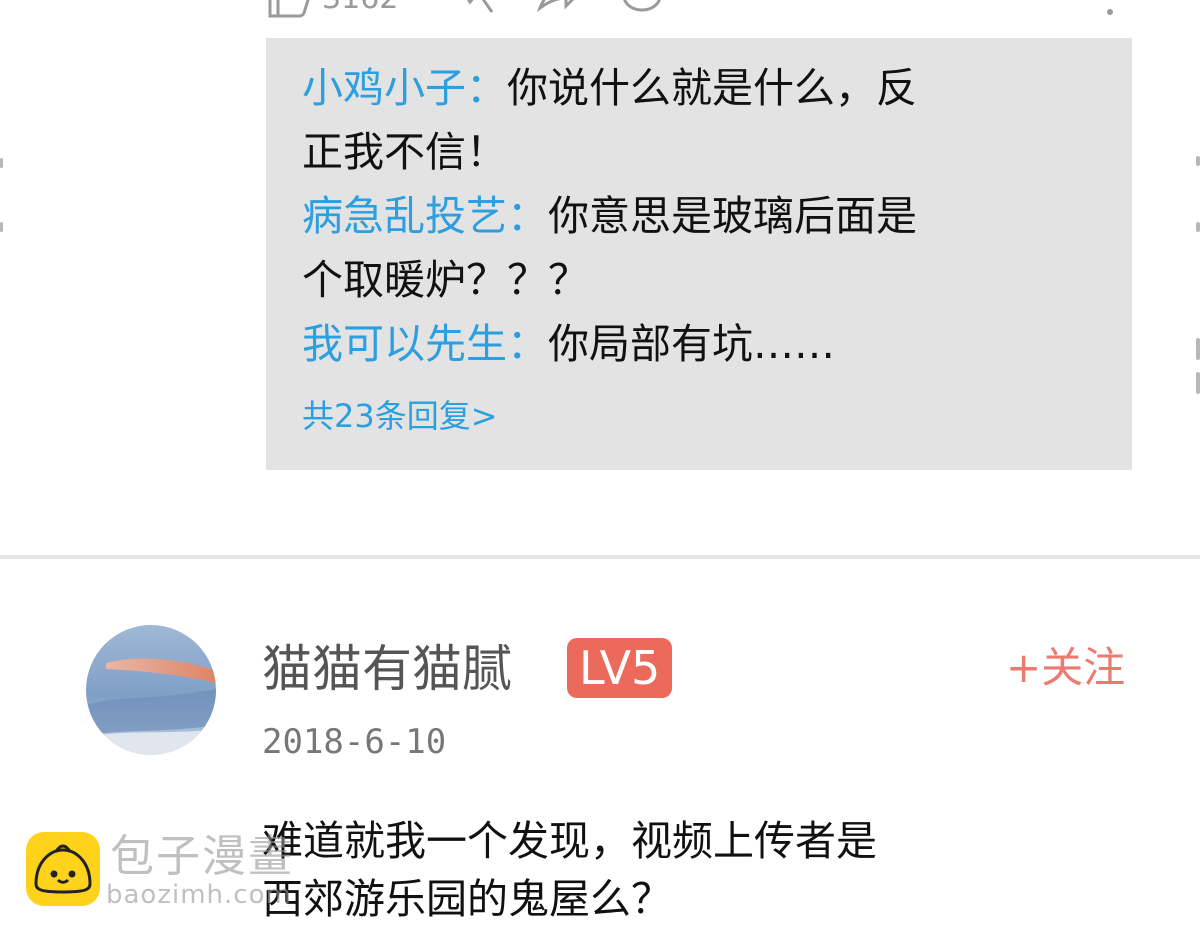 The width and height of the screenshot is (1200, 937). I want to click on reply-text: 你意思是玻璃后面是, so click(732, 216).